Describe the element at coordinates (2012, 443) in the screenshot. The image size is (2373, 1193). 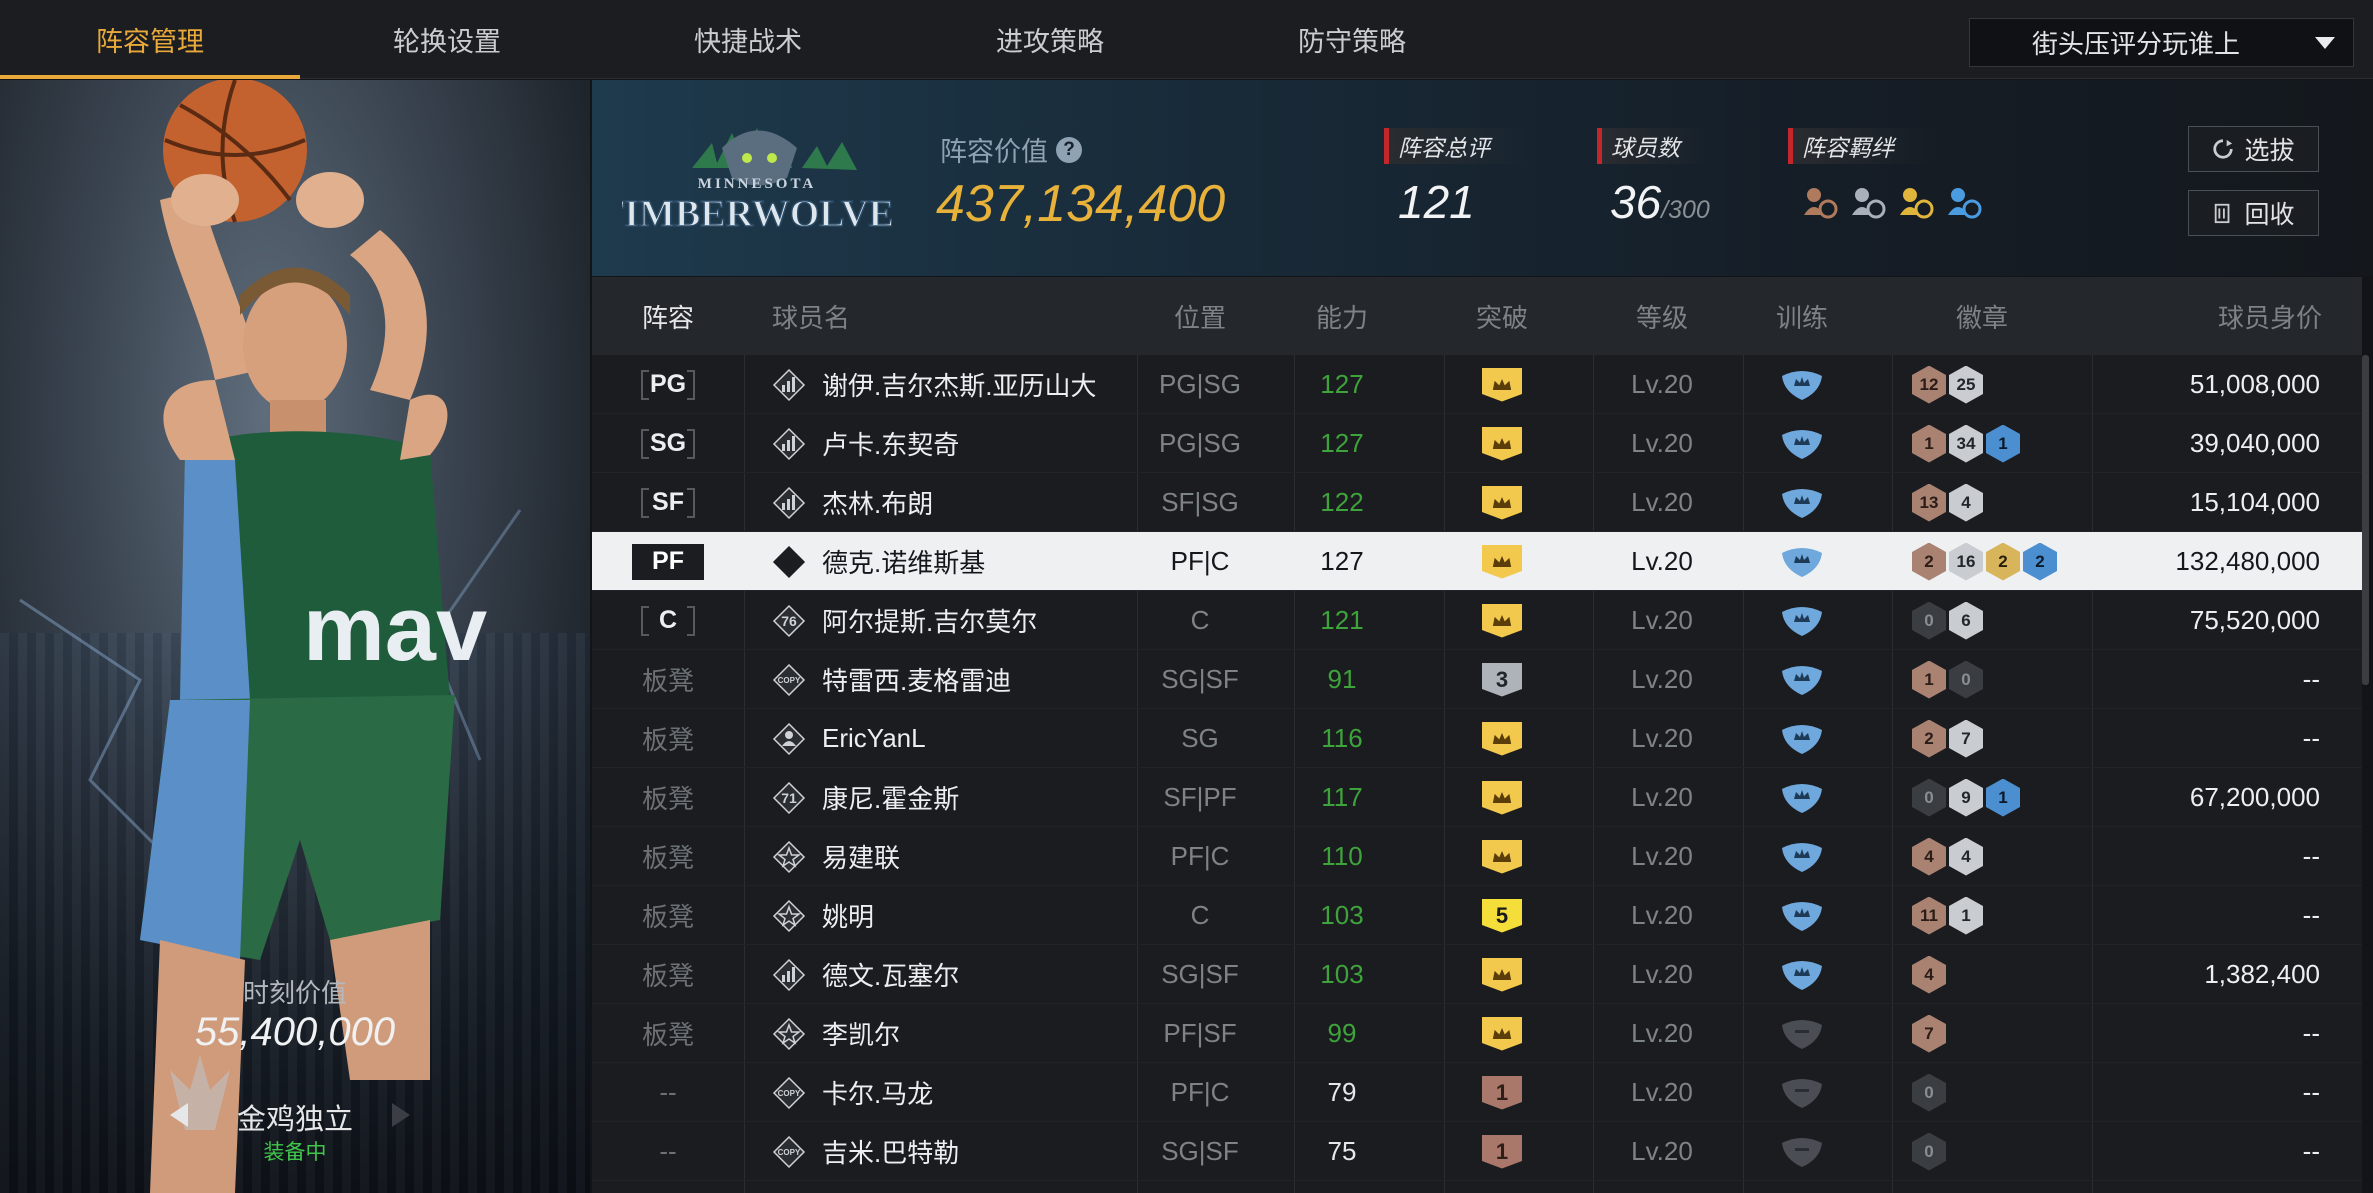
I see `badges-cell: 1 34 1` at that location.